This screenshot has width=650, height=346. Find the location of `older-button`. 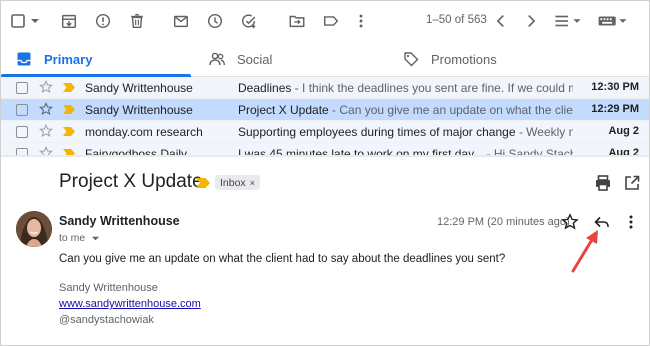

older-button is located at coordinates (531, 21).